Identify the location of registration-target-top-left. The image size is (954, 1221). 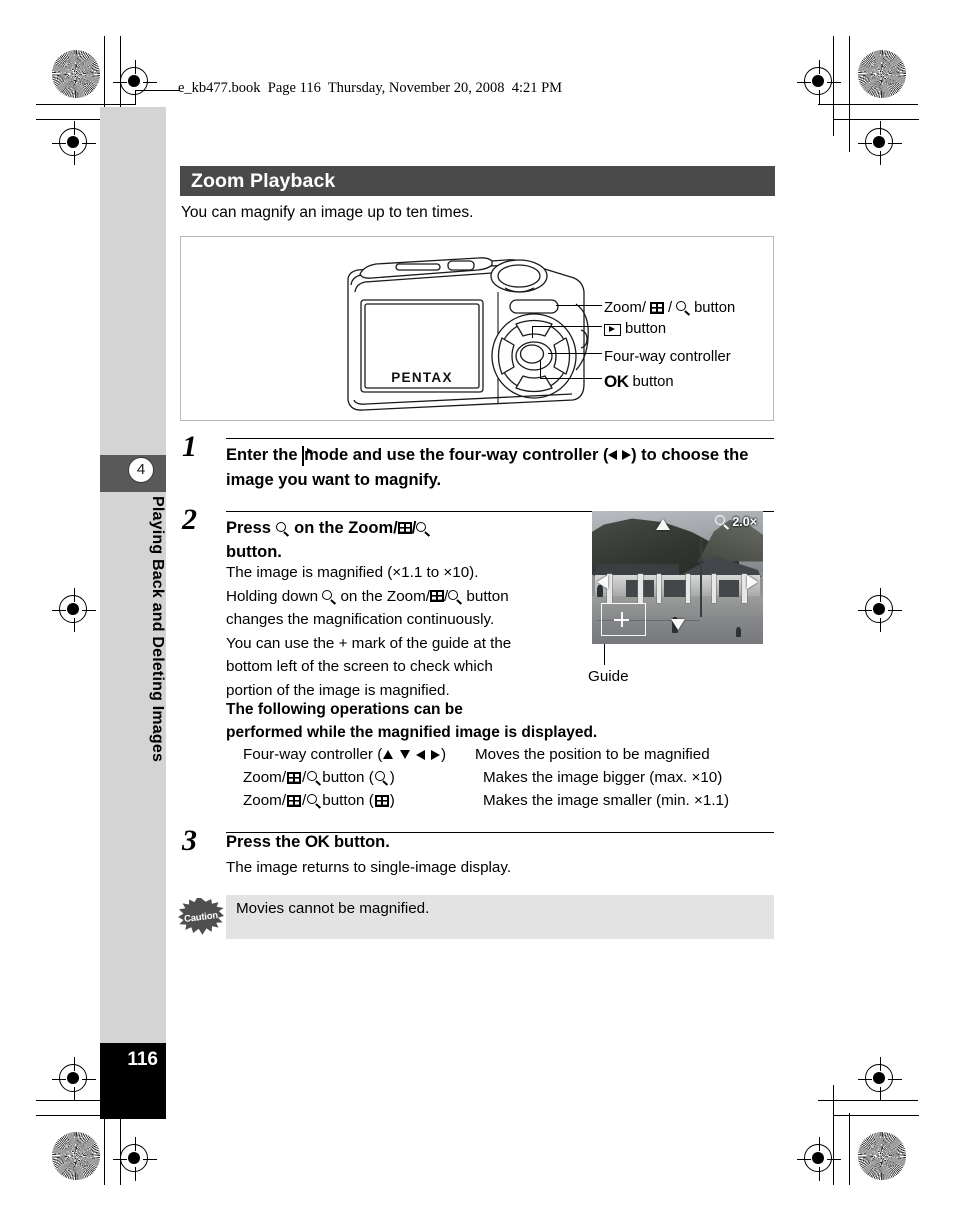
(135, 82).